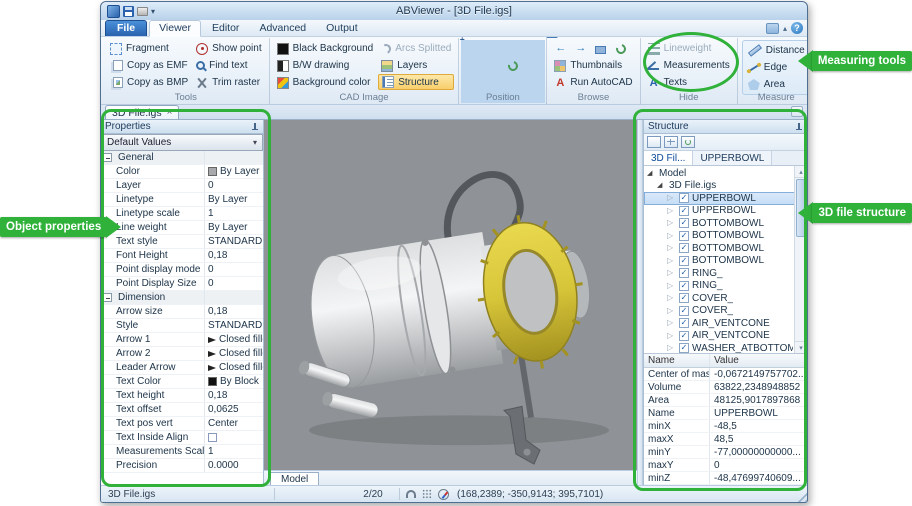  What do you see at coordinates (228, 65) in the screenshot?
I see `find-text-button: Find text` at bounding box center [228, 65].